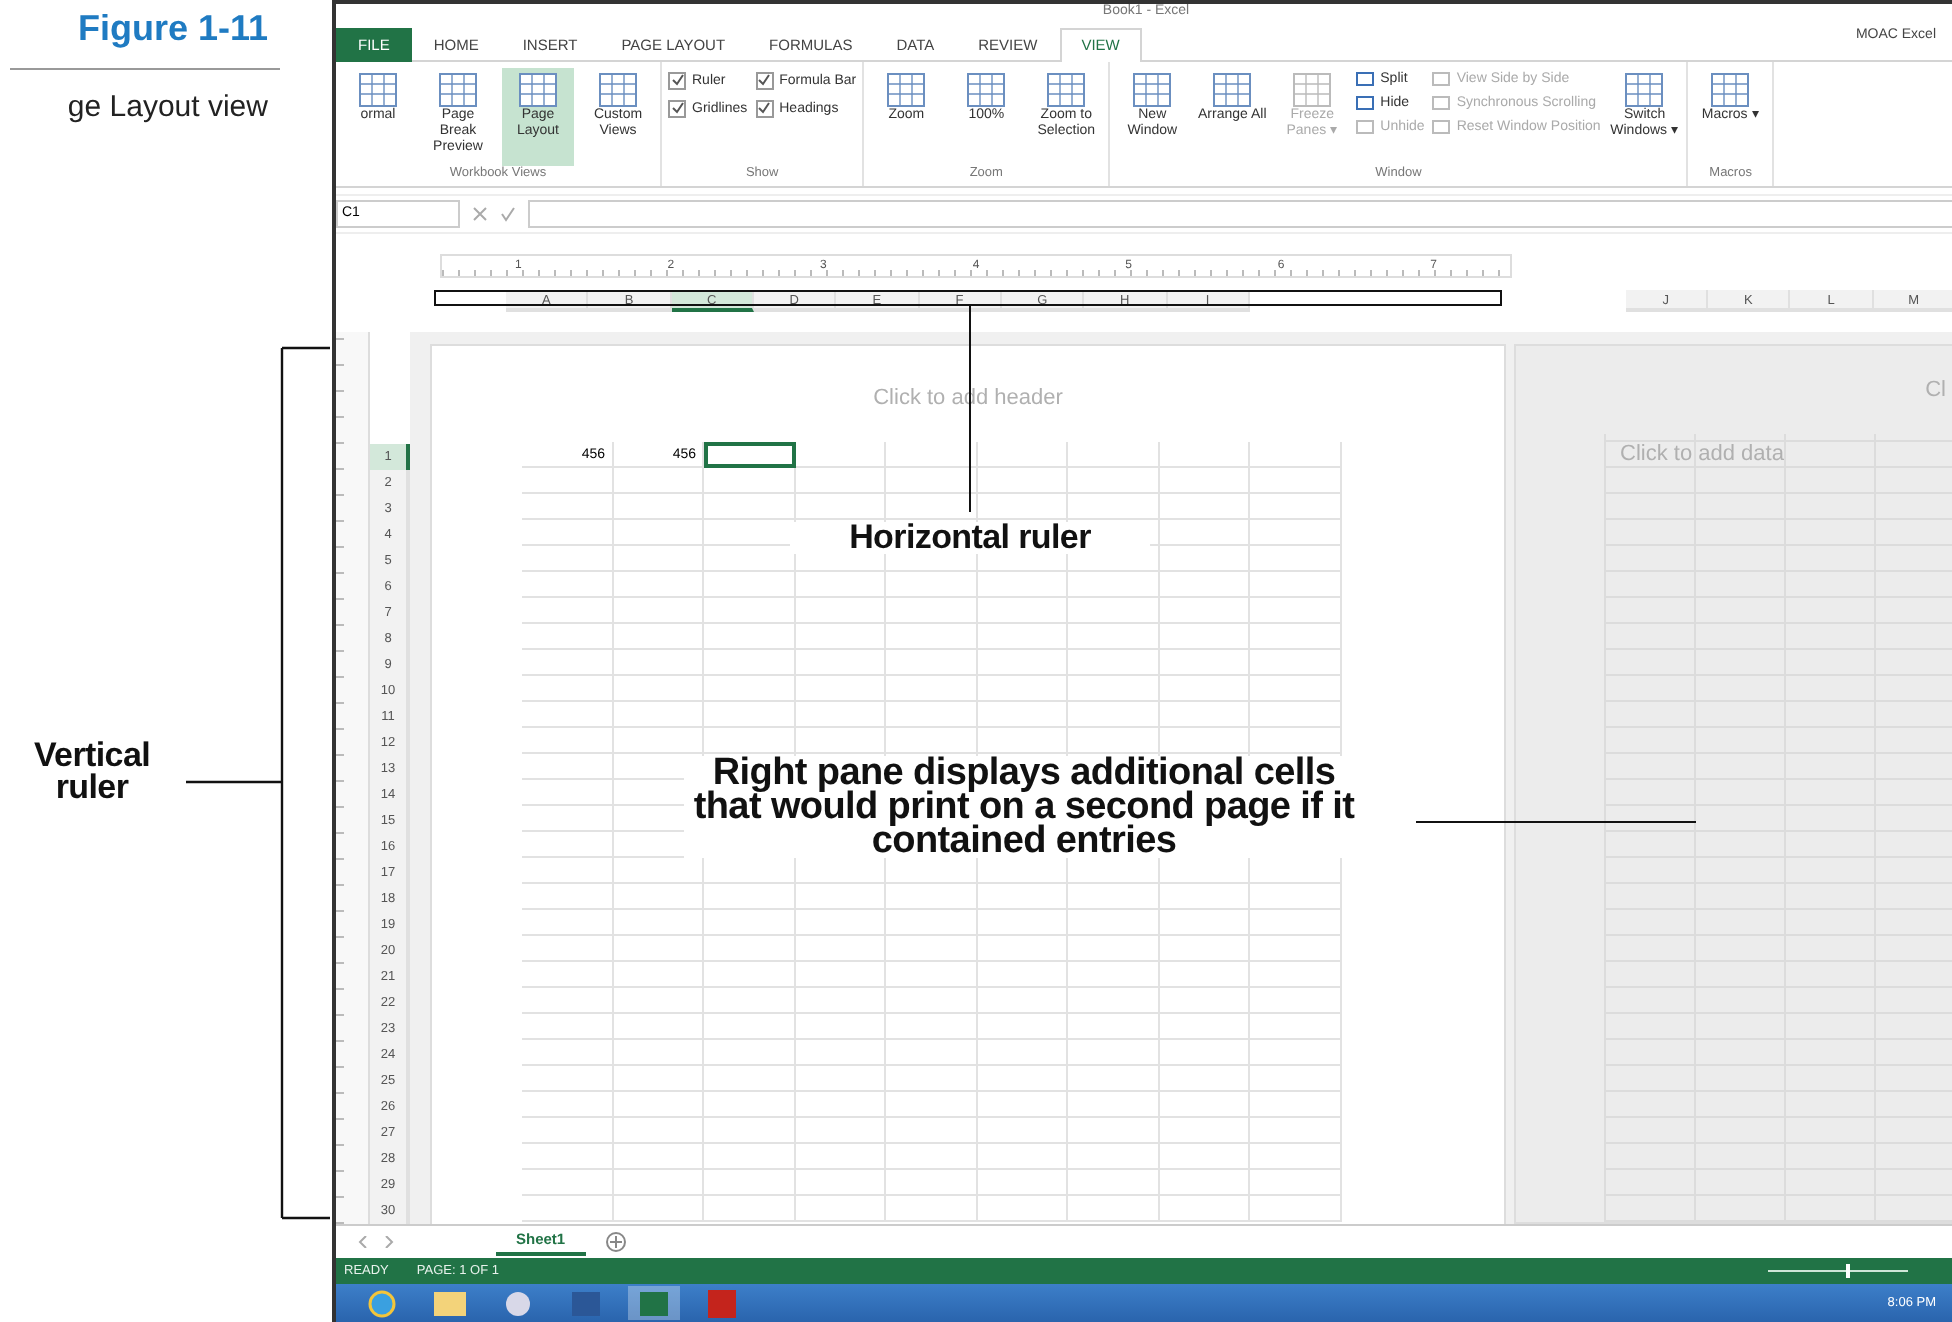  Describe the element at coordinates (480, 214) in the screenshot. I see `cancel-icon` at that location.